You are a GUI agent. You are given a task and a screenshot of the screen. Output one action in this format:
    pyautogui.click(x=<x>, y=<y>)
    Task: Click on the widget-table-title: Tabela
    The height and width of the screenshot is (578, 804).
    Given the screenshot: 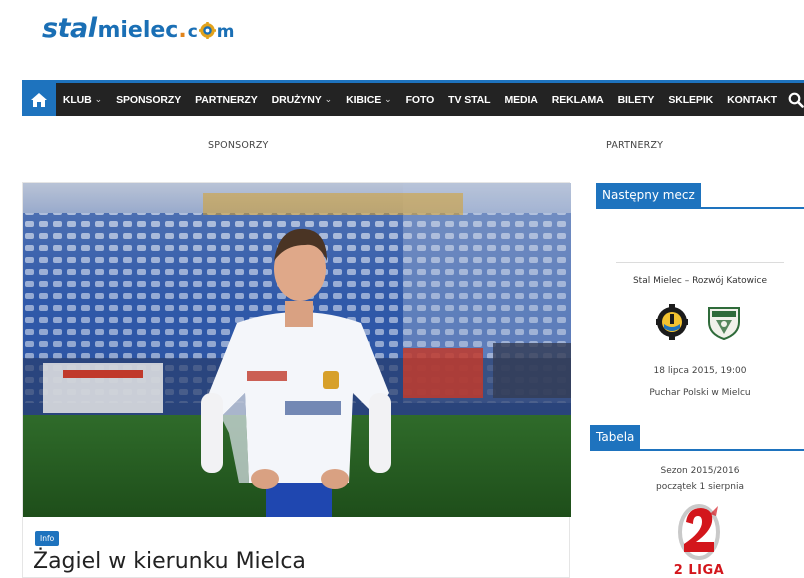 What is the action you would take?
    pyautogui.click(x=615, y=437)
    